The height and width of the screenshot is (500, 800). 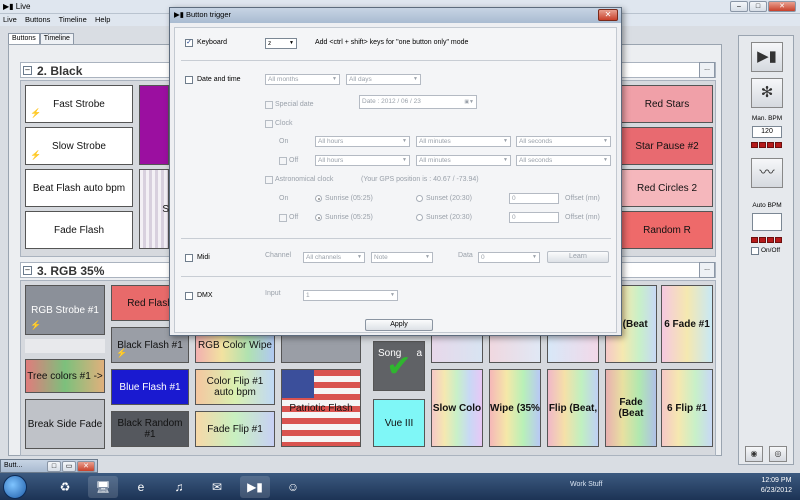 What do you see at coordinates (402, 257) in the screenshot?
I see `note-select: Note ▼` at bounding box center [402, 257].